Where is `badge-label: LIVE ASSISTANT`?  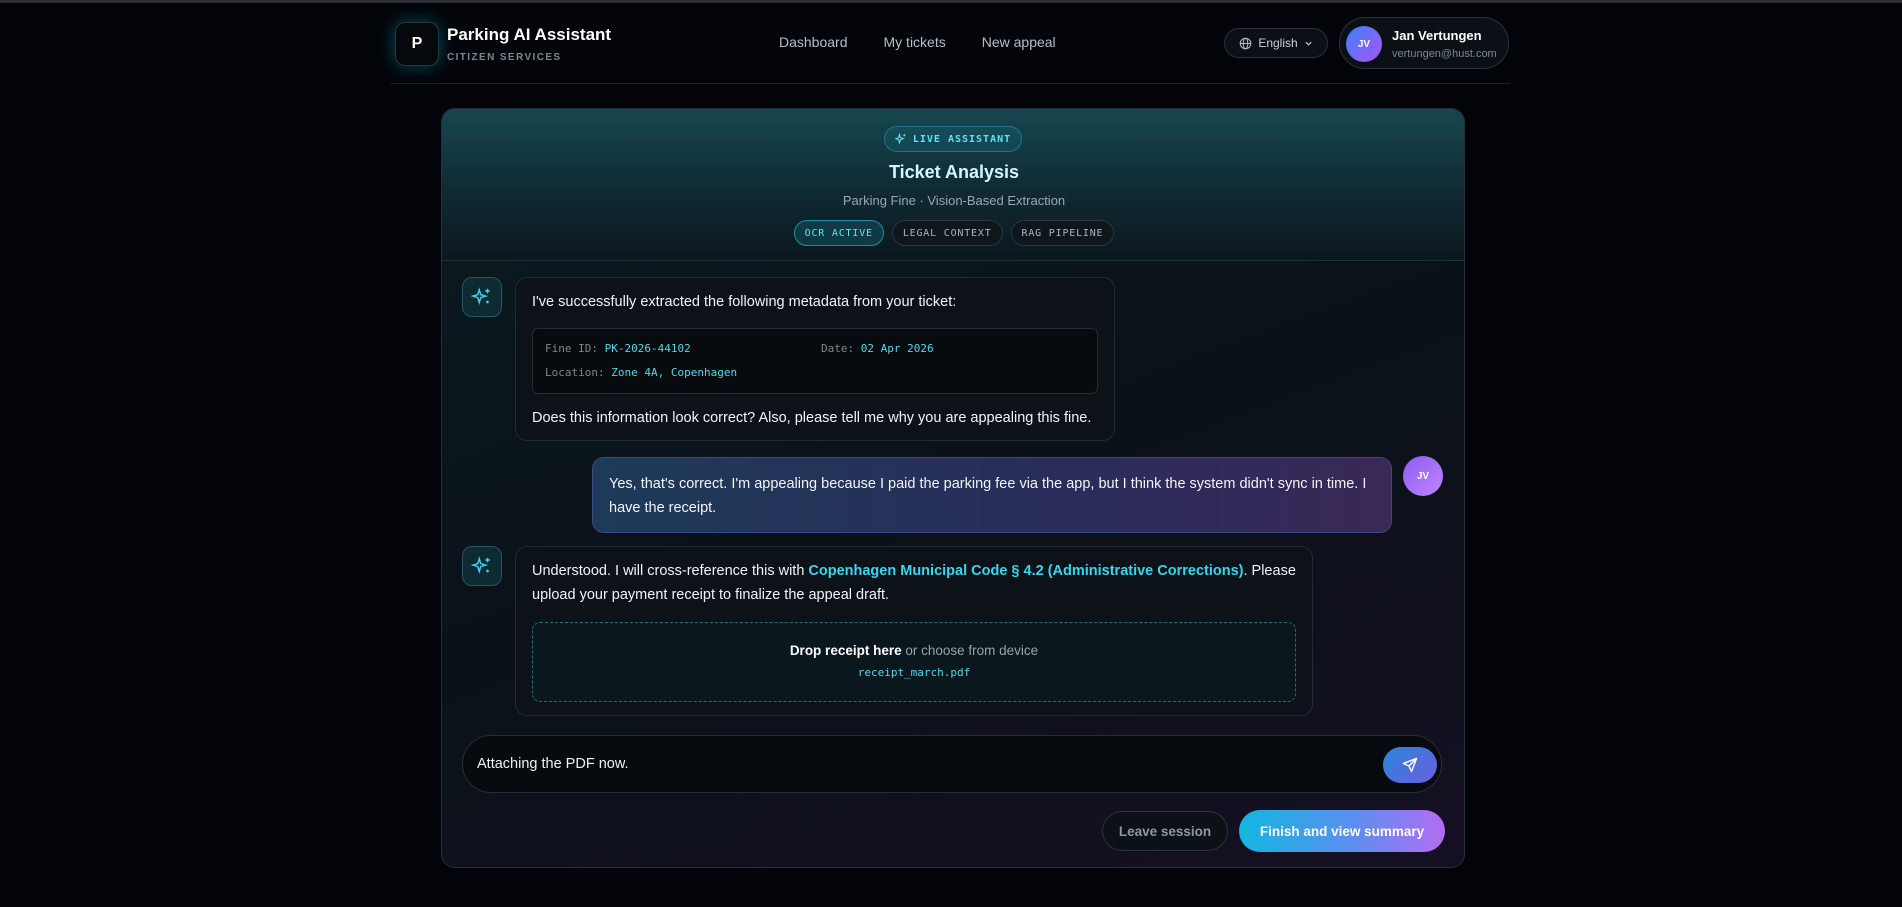 badge-label: LIVE ASSISTANT is located at coordinates (962, 139).